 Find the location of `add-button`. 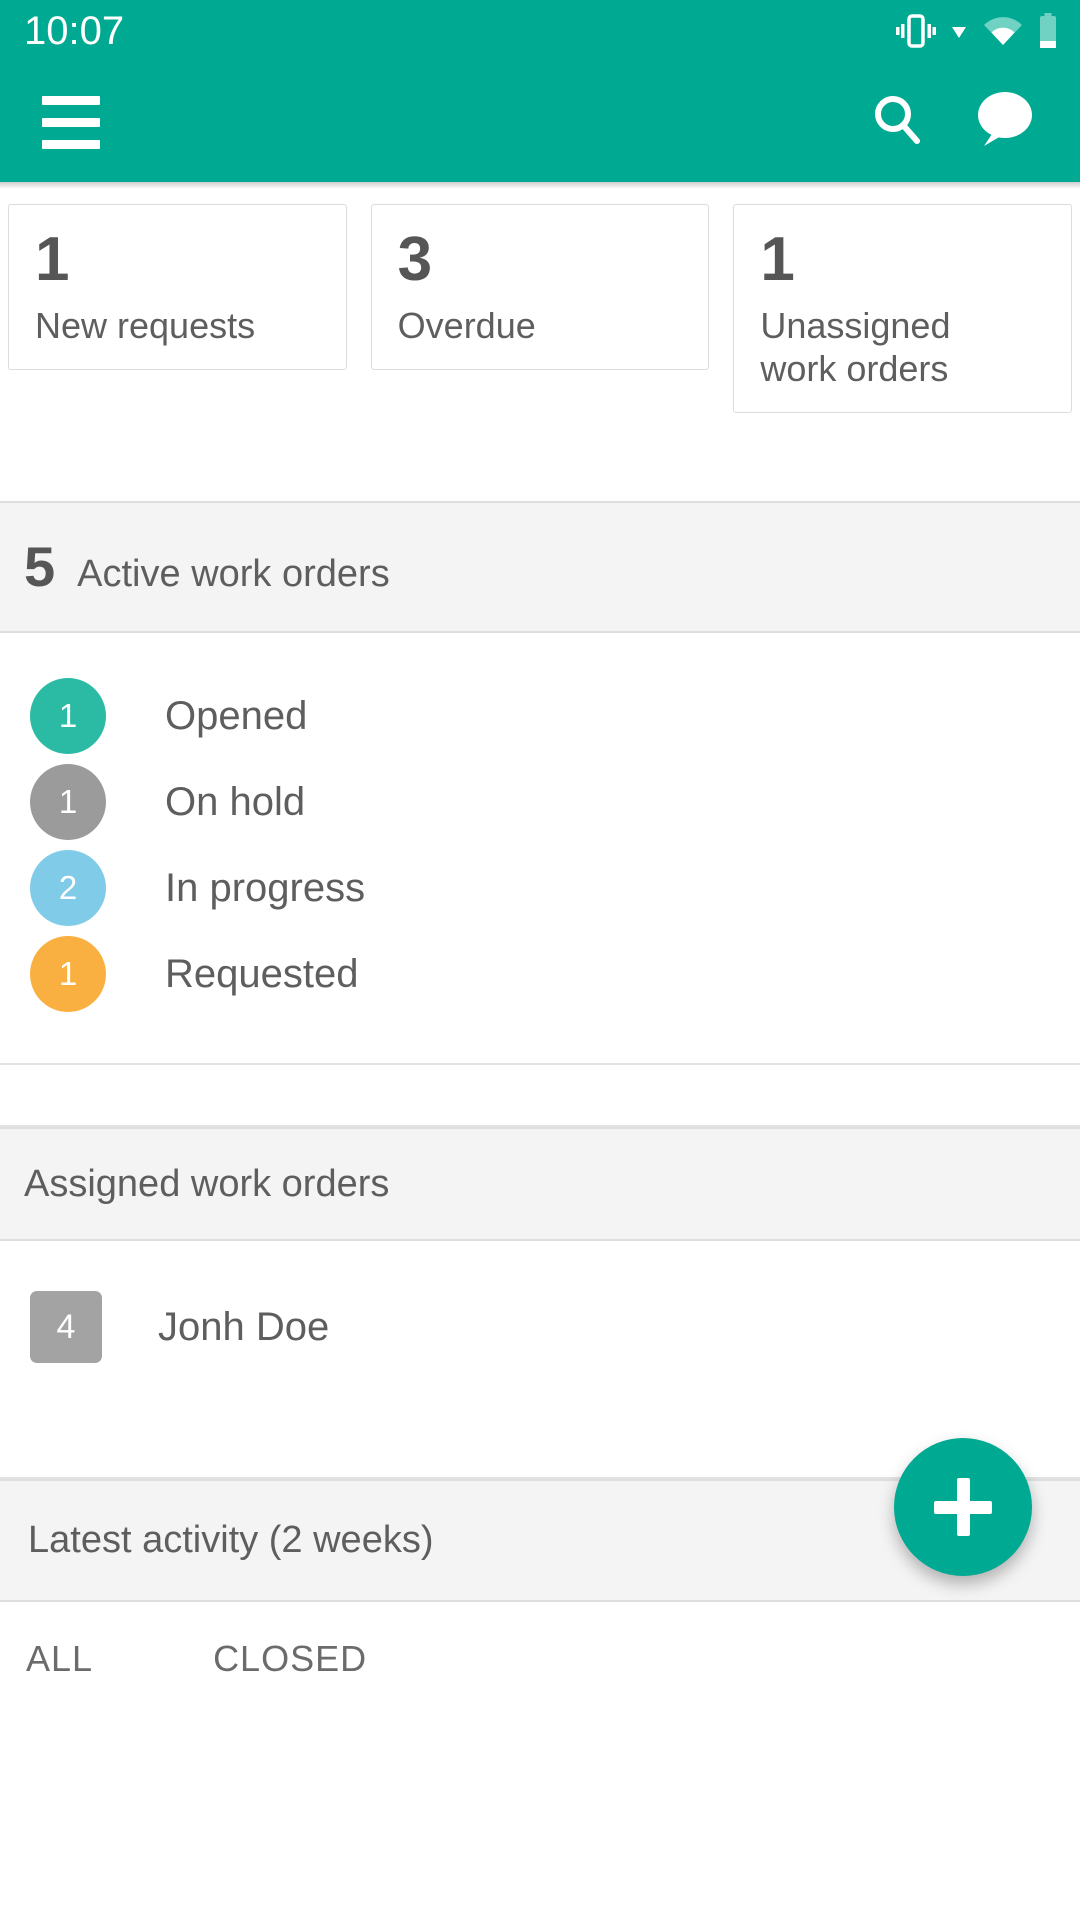

add-button is located at coordinates (963, 1507).